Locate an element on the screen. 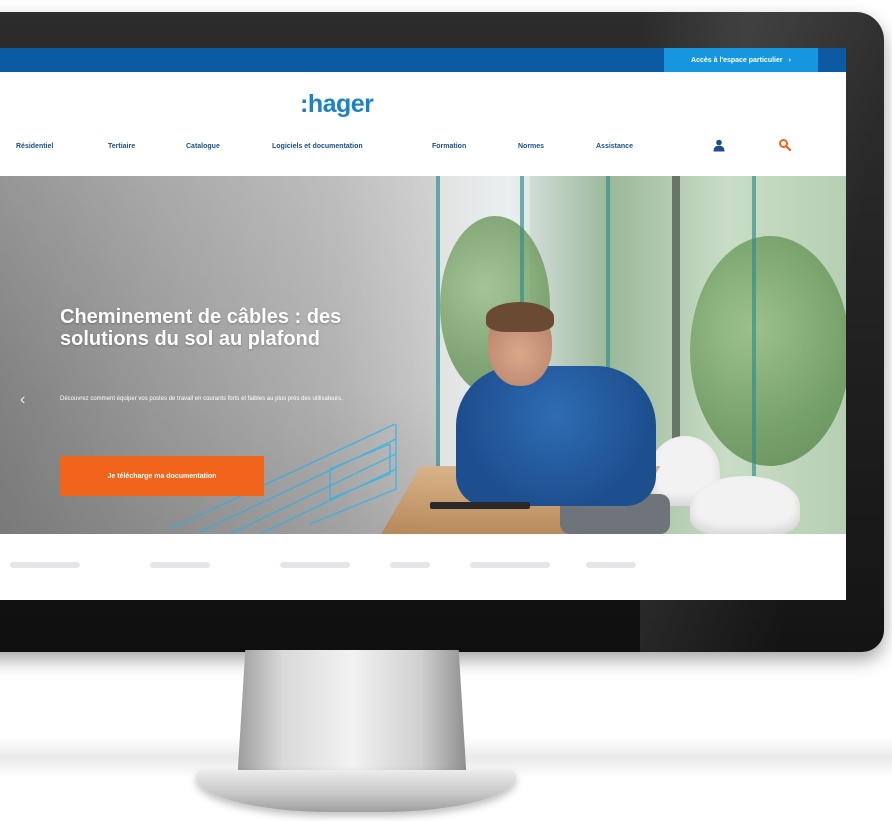 The height and width of the screenshot is (821, 892). nav-item-formation: Formation is located at coordinates (449, 146).